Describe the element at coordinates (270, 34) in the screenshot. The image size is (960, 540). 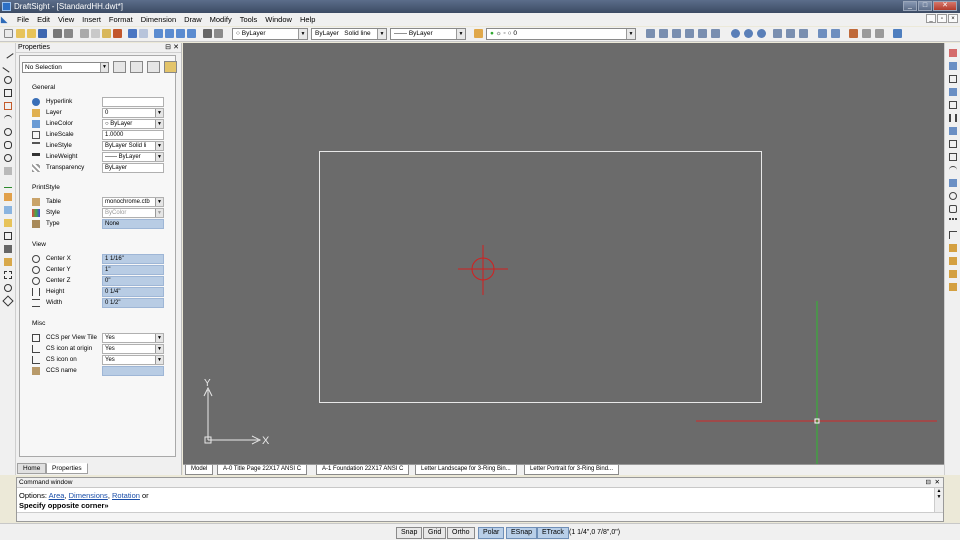
I see `color-combo: ○ ByLayer ▼` at that location.